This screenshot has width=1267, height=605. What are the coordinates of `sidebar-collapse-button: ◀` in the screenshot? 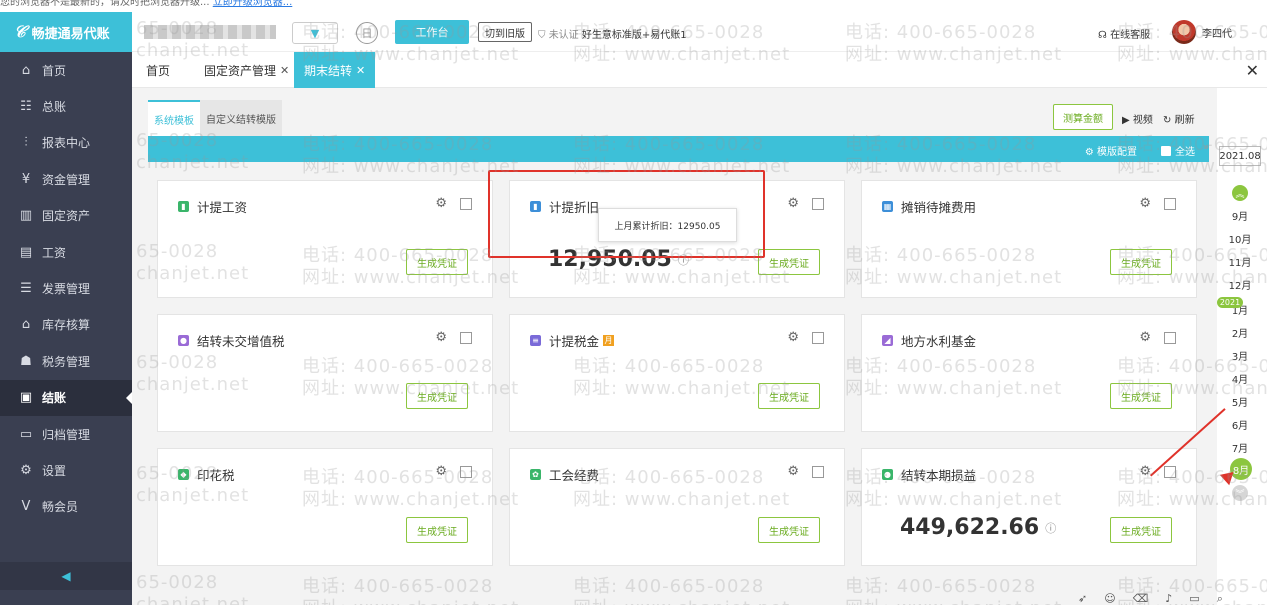 It's located at (66, 576).